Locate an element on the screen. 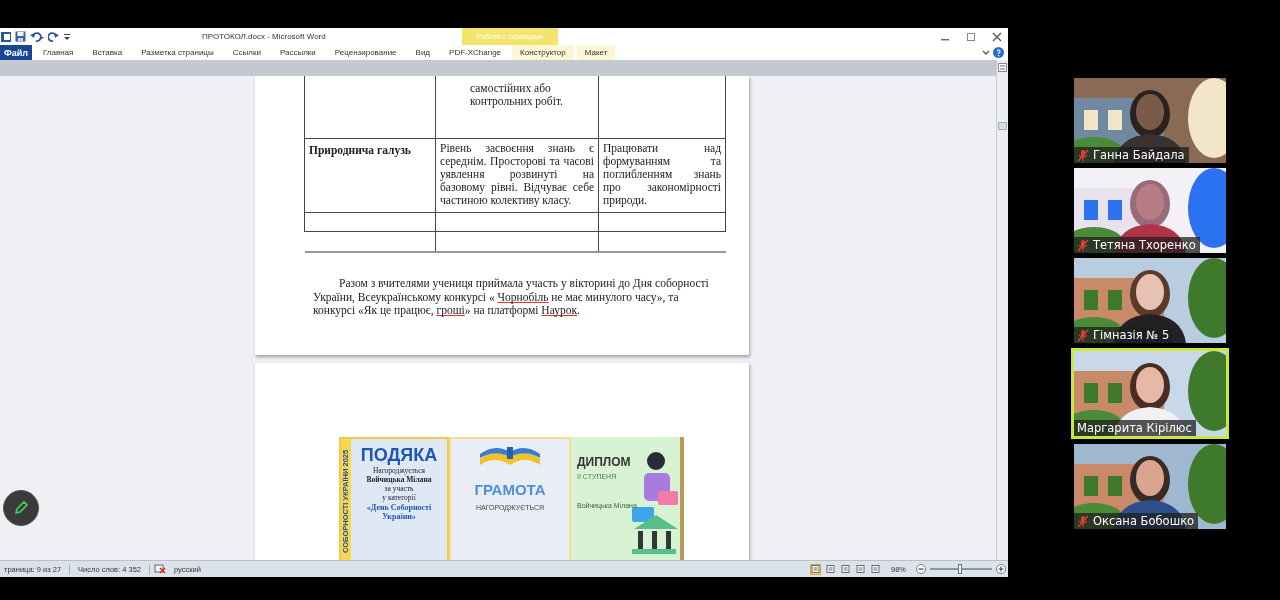  certificate-title: ПОДЯКА is located at coordinates (399, 455).